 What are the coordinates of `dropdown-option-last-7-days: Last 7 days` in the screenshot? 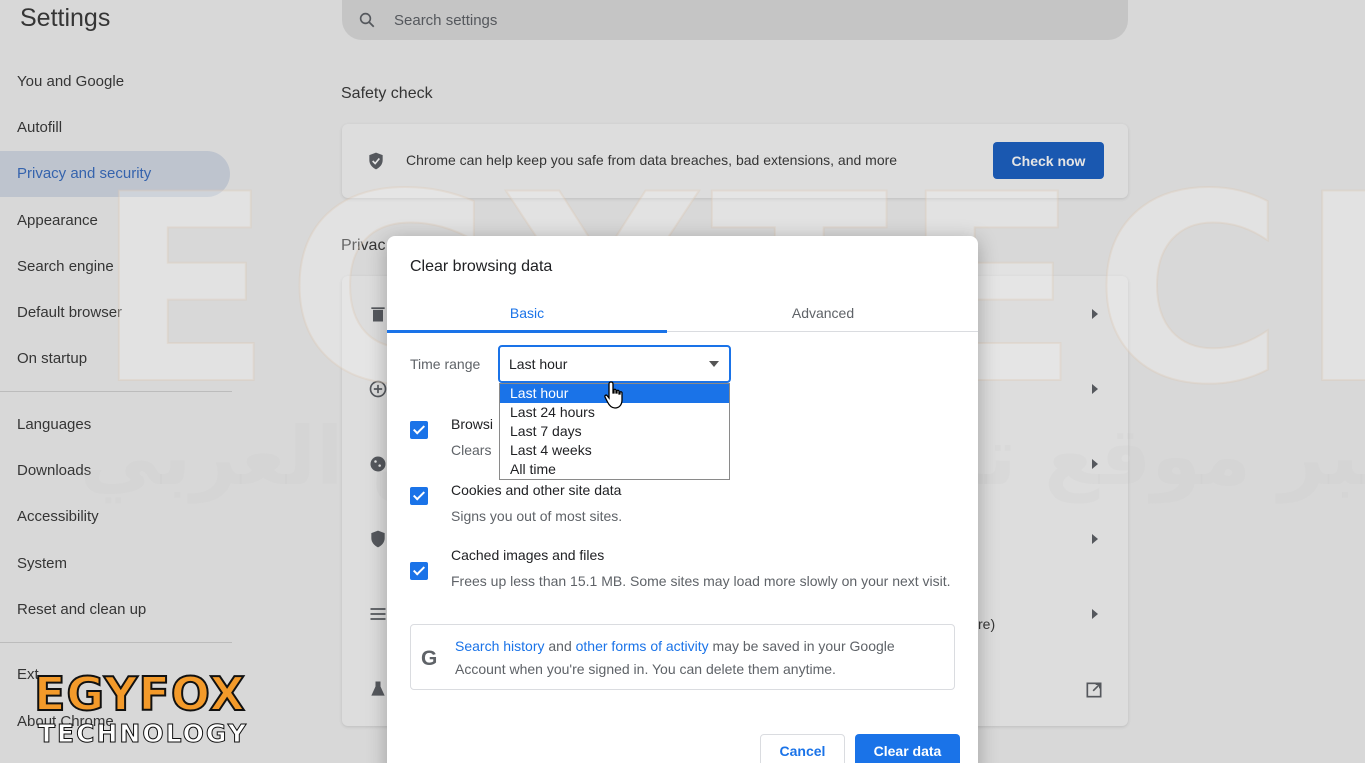 It's located at (614, 431).